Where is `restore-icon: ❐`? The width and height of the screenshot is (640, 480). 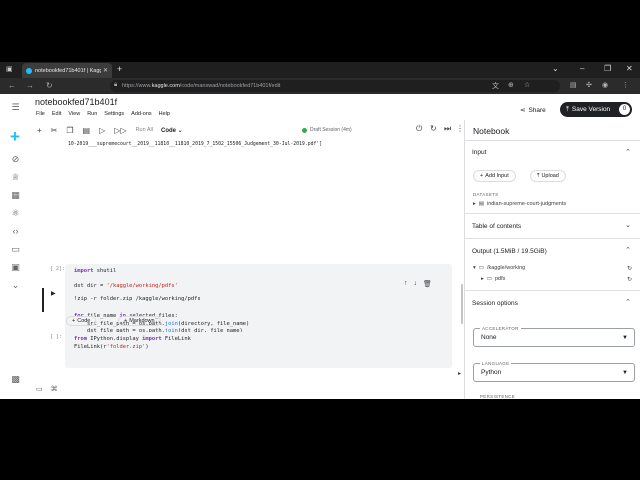 restore-icon: ❐ is located at coordinates (607, 68).